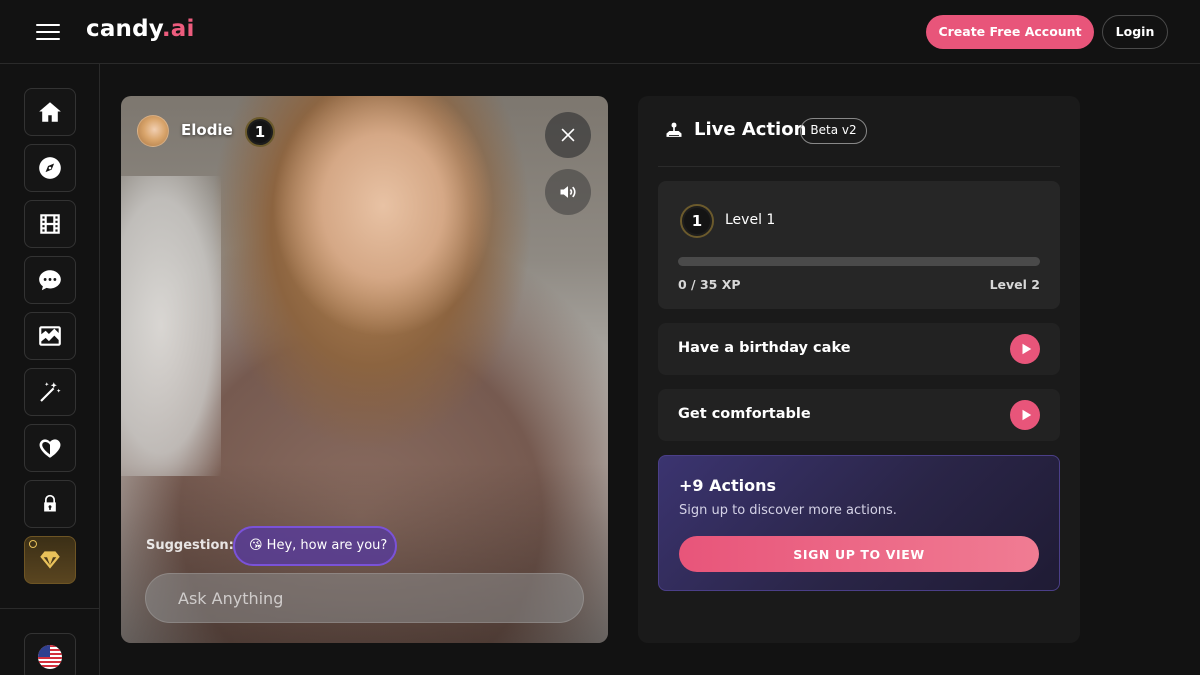 Image resolution: width=1200 pixels, height=675 pixels. What do you see at coordinates (1010, 32) in the screenshot?
I see `create-account-button: Create Free Account` at bounding box center [1010, 32].